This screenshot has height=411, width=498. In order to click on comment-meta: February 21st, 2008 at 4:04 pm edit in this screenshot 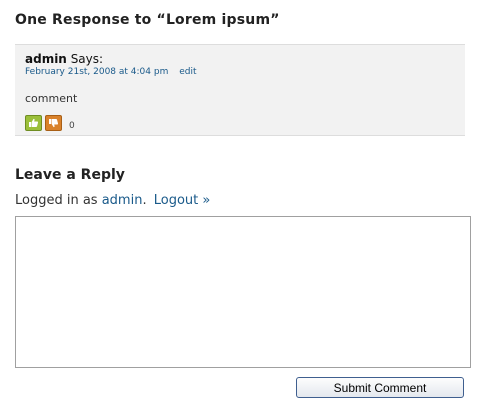, I will do `click(111, 72)`.